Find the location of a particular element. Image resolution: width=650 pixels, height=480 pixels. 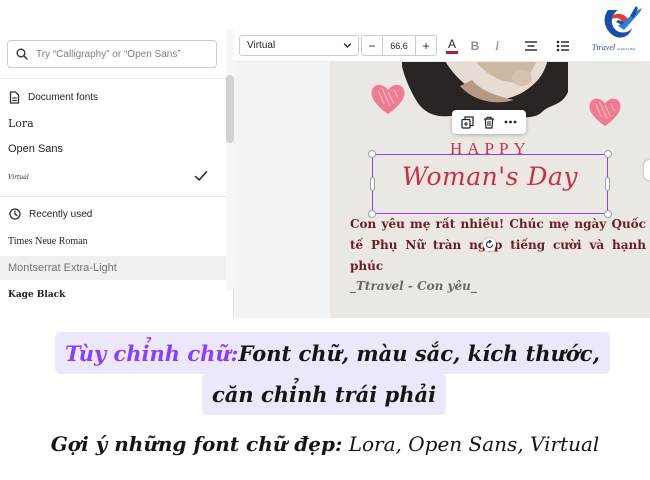

caption-highlight: Tùy chỉnh chữ: is located at coordinates (152, 353).